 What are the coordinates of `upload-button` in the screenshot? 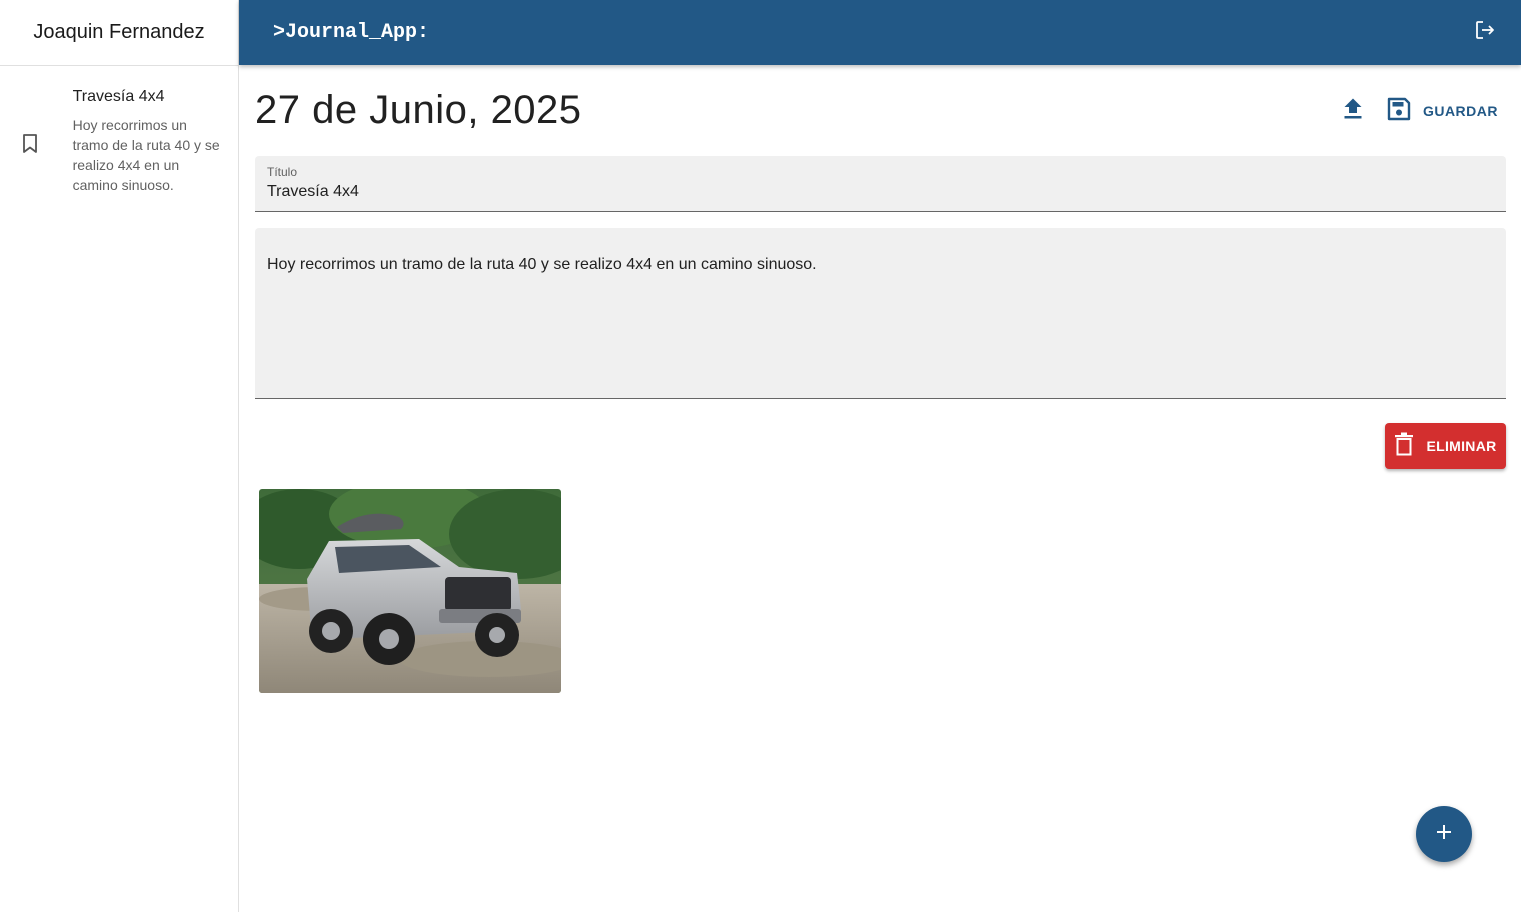 It's located at (1353, 111).